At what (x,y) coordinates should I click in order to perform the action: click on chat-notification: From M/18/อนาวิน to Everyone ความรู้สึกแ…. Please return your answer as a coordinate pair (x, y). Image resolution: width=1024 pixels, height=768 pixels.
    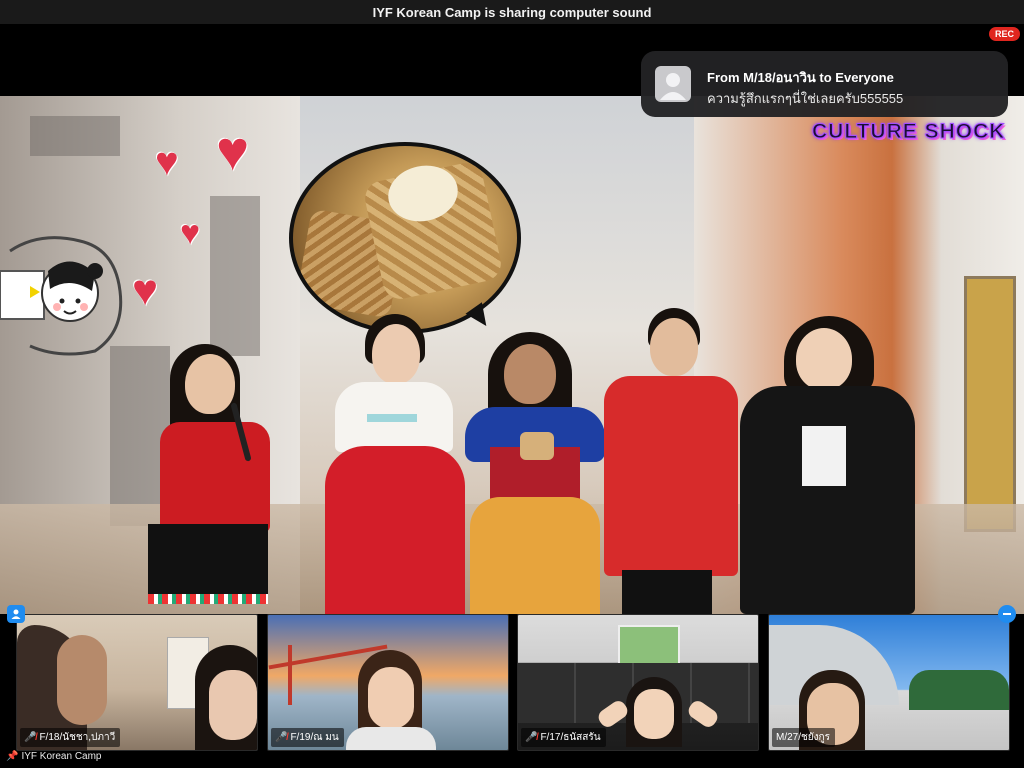
    Looking at the image, I should click on (824, 84).